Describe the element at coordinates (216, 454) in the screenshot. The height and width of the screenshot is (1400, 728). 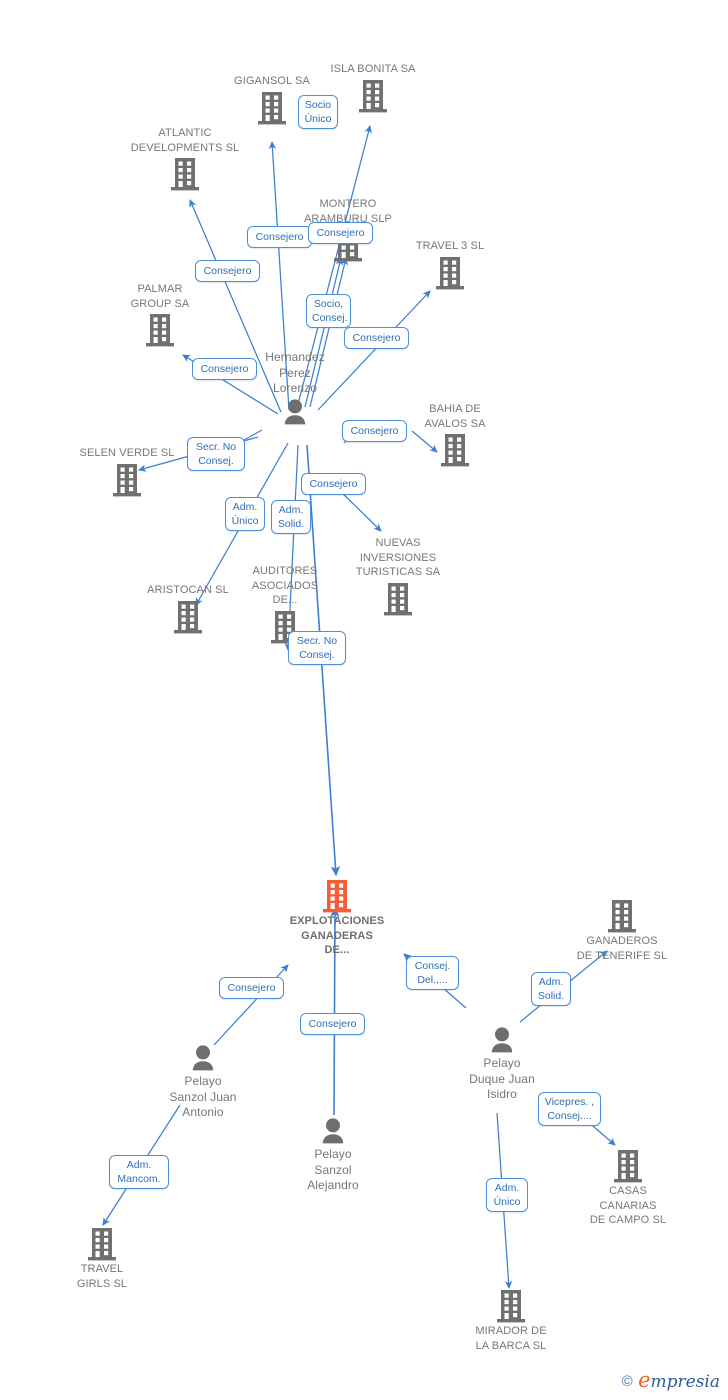
I see `relation-chip-selen-secretario: Secr. No Consej.` at that location.